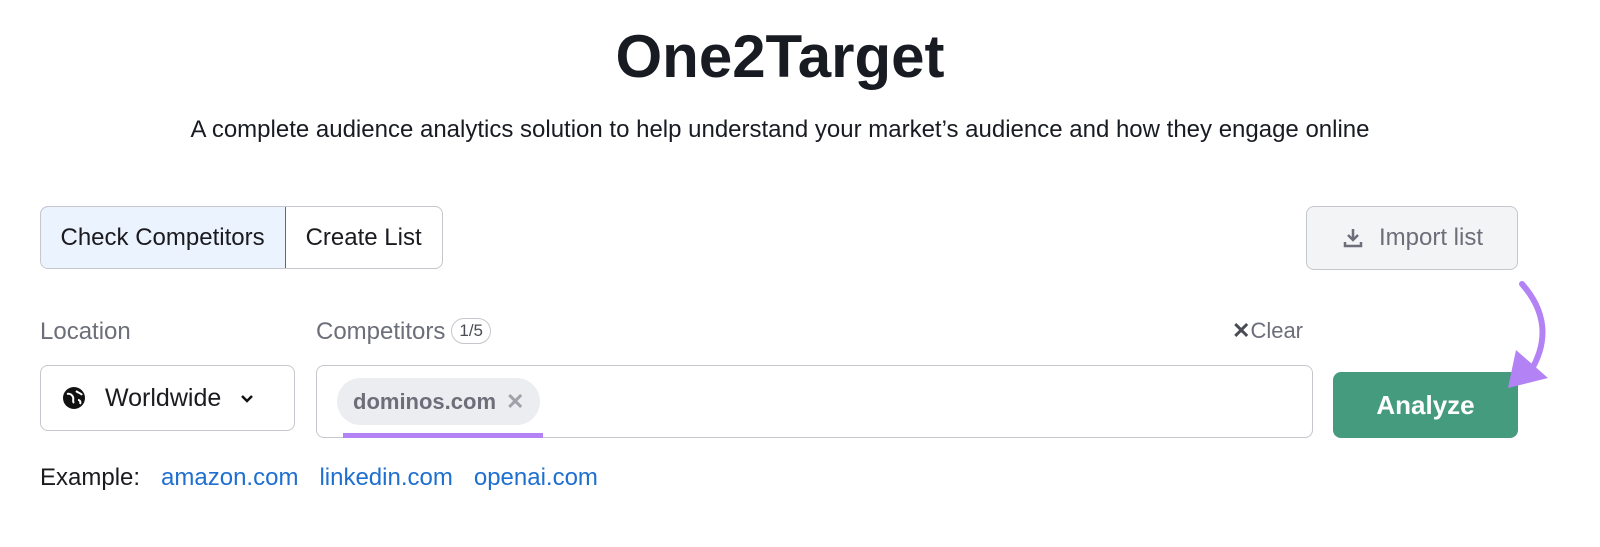  I want to click on import-list-label: Import list, so click(1430, 237).